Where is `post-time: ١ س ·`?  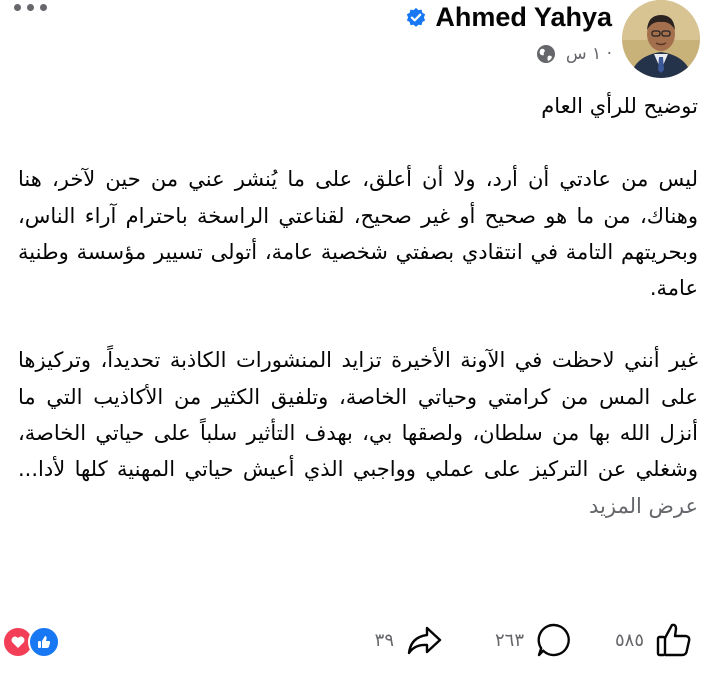
post-time: ١ س · is located at coordinates (589, 54).